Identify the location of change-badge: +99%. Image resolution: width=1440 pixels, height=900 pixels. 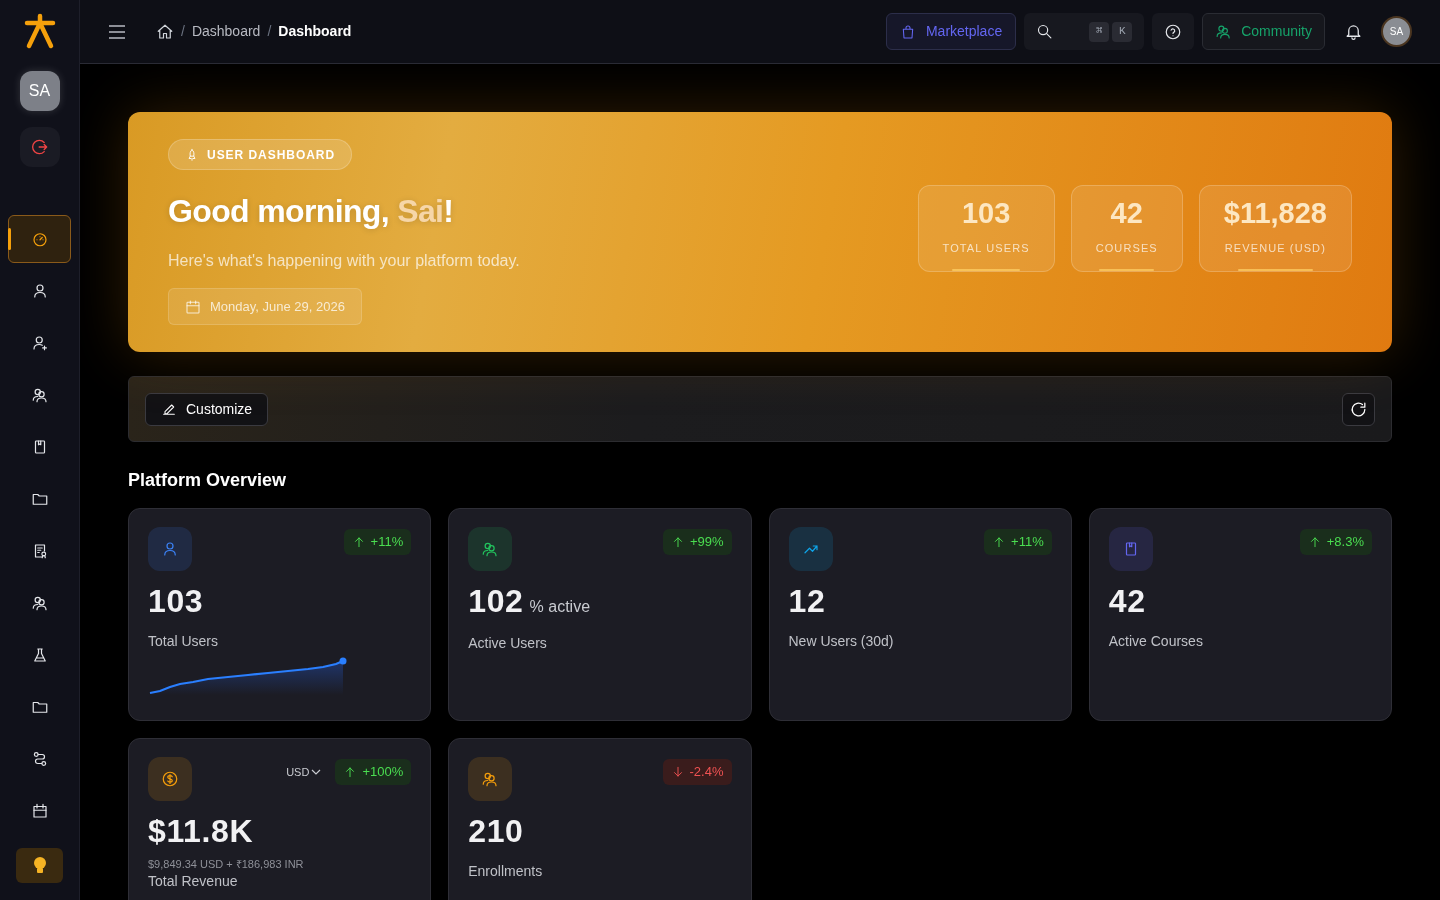
(697, 542).